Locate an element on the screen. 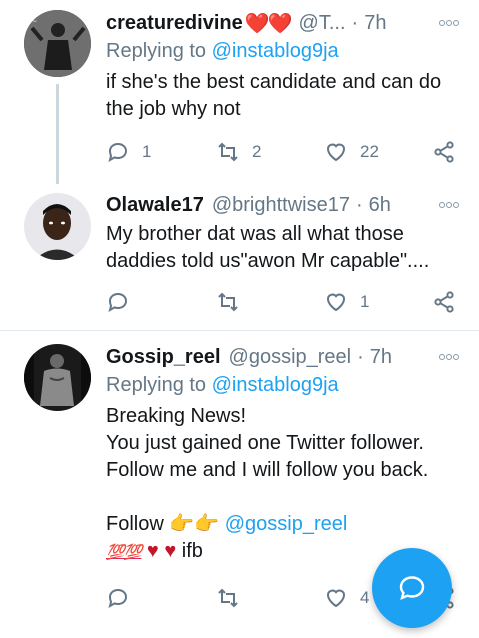 Image resolution: width=479 pixels, height=638 pixels. like-button: 1 is located at coordinates (346, 302).